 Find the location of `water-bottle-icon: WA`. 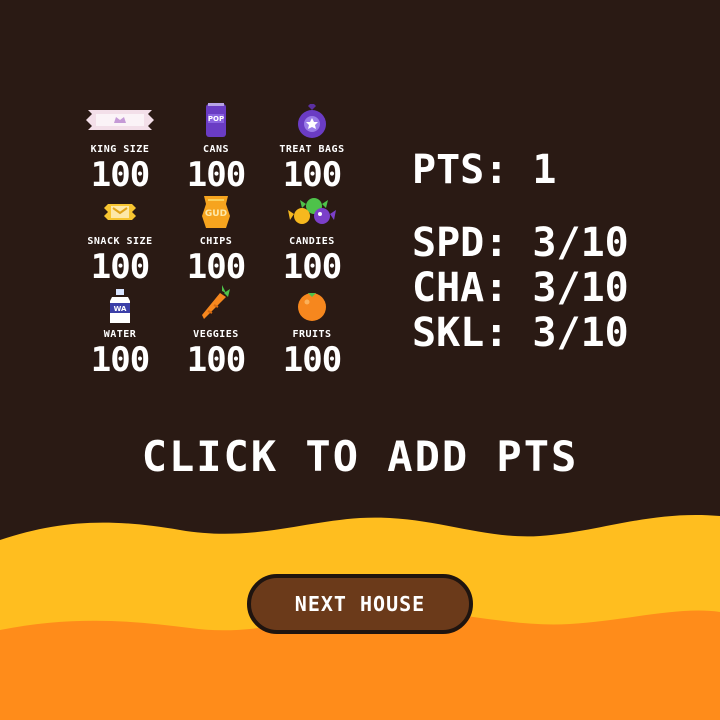

water-bottle-icon: WA is located at coordinates (120, 306).